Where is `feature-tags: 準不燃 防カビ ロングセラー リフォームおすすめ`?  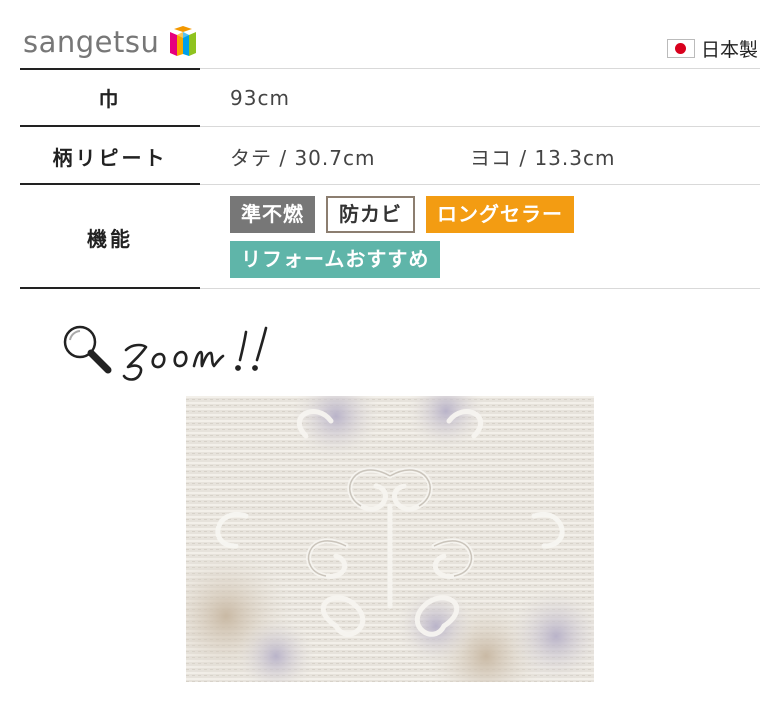
feature-tags: 準不燃 防カビ ロングセラー リフォームおすすめ is located at coordinates (440, 237).